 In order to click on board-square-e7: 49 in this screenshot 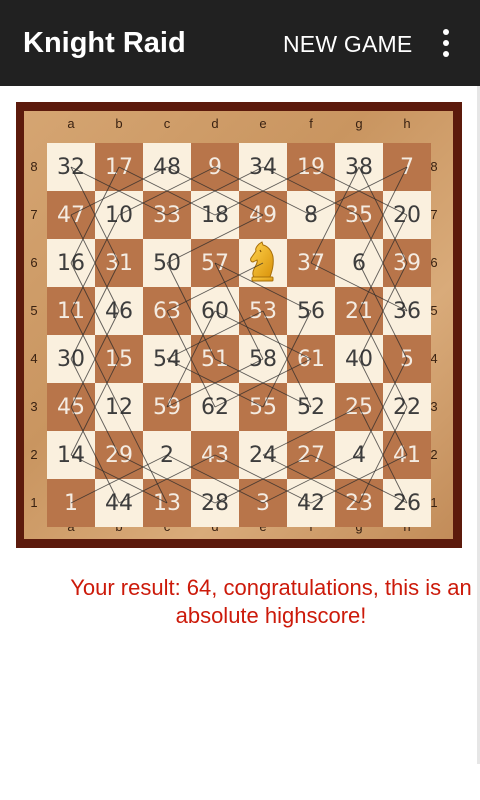, I will do `click(263, 215)`.